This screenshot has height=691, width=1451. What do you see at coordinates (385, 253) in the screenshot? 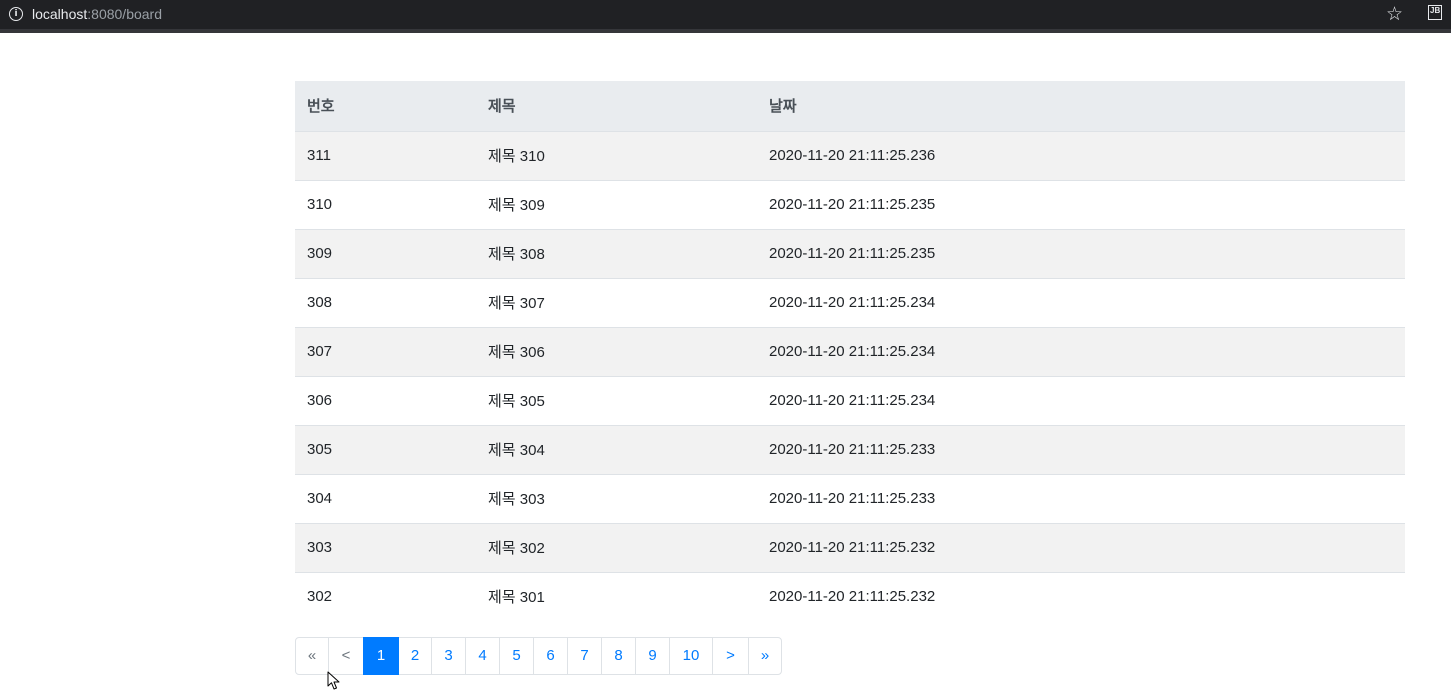
I see `row-number: 309` at bounding box center [385, 253].